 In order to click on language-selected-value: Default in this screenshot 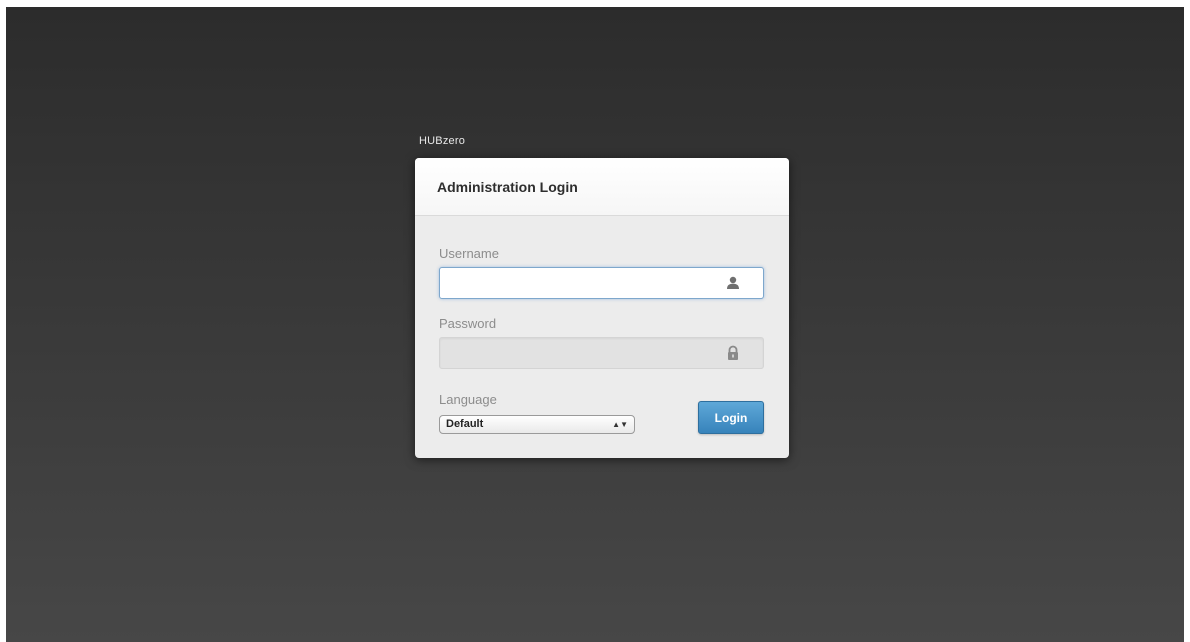, I will do `click(465, 424)`.